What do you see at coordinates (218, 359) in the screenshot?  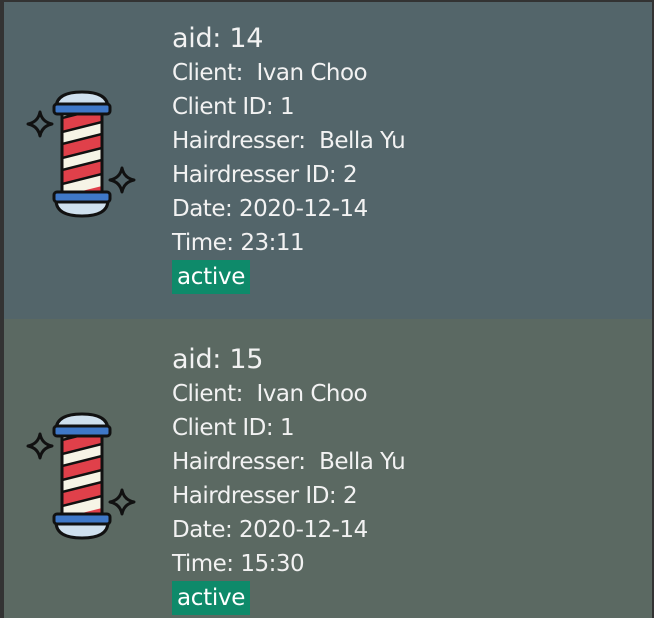 I see `appointment-id: aid: 15` at bounding box center [218, 359].